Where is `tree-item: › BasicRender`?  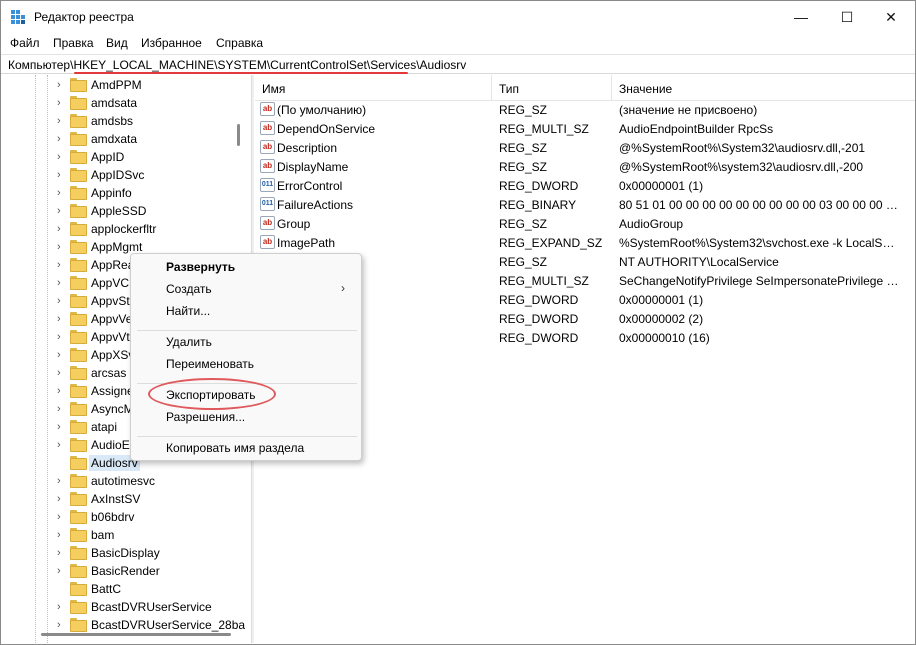 tree-item: › BasicRender is located at coordinates (120, 571).